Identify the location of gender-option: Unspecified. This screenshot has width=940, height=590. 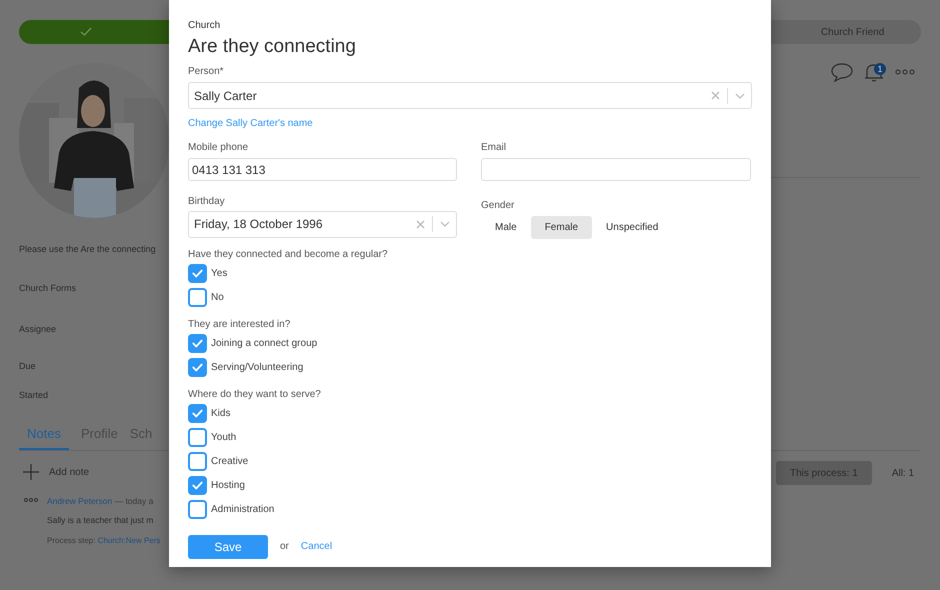
(632, 227).